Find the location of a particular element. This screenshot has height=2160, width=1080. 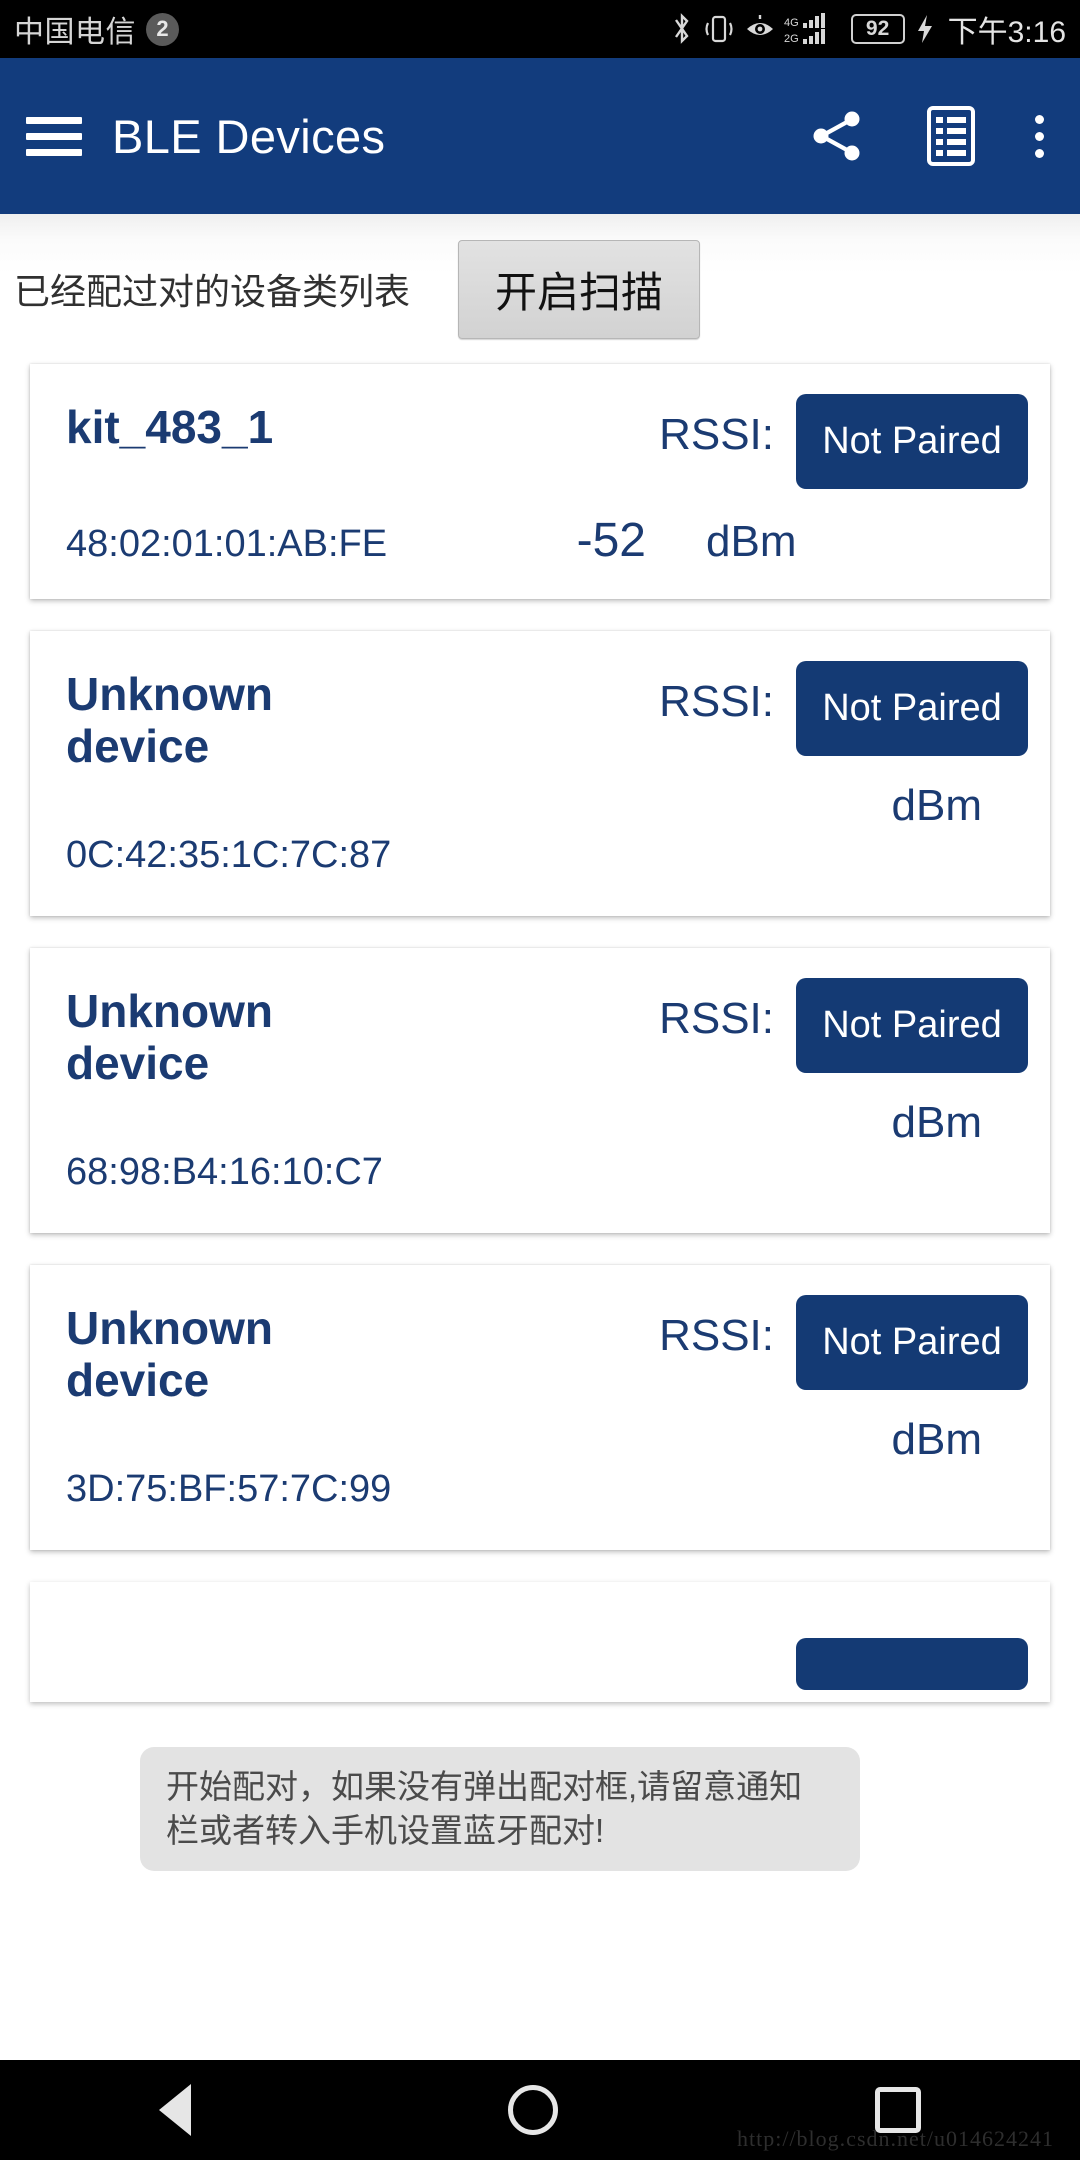

hamburger-menu-icon is located at coordinates (54, 136).